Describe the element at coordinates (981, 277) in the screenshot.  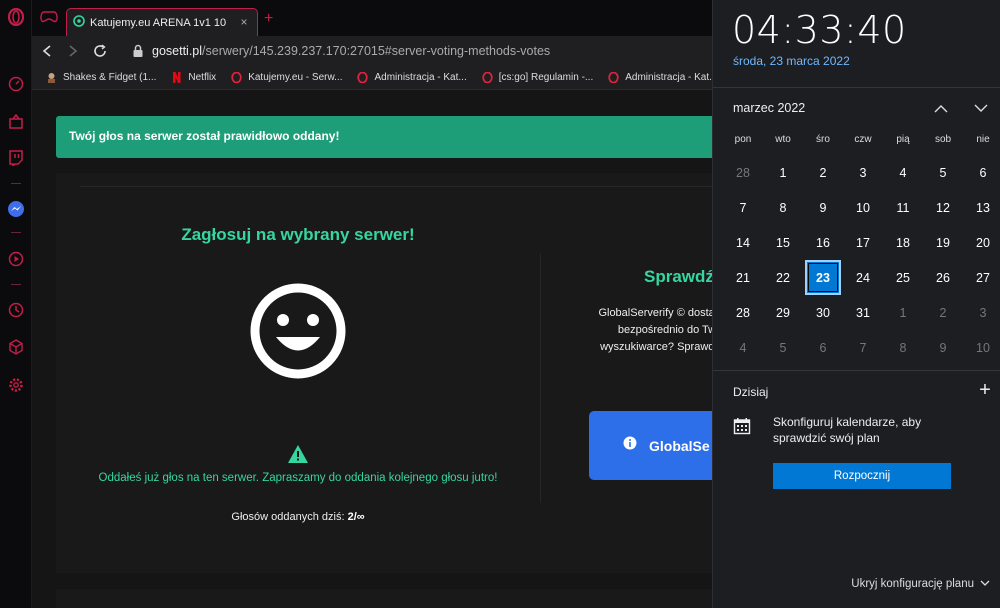
I see `calendar-day: 27` at that location.